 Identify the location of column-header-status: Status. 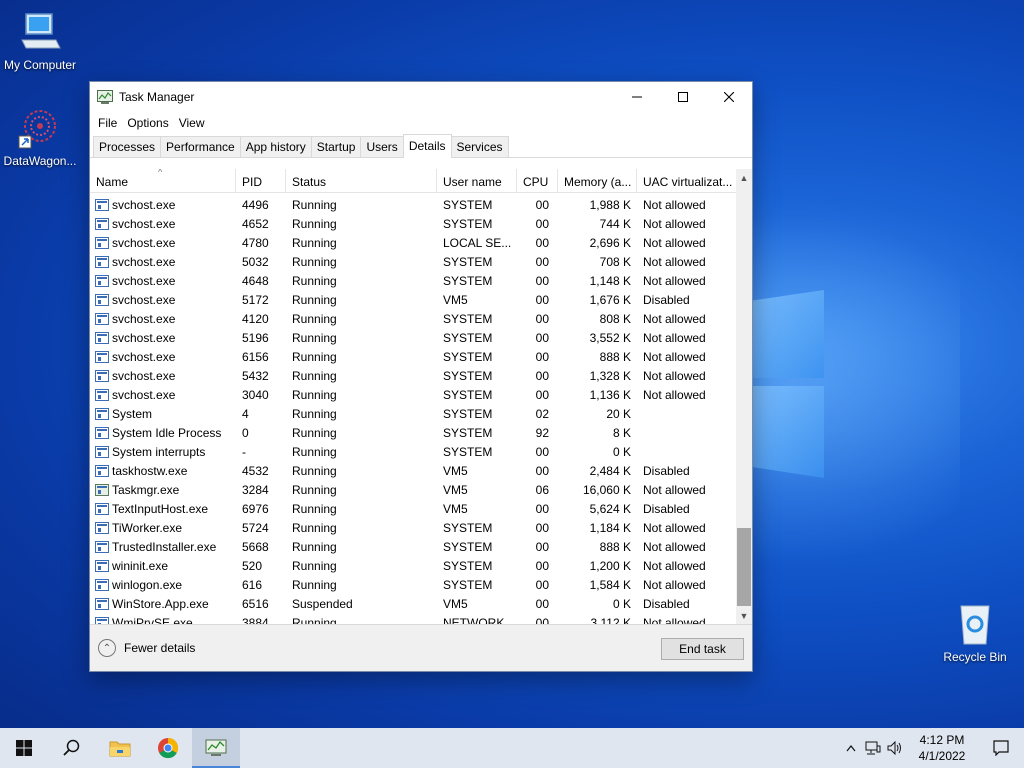
(361, 180).